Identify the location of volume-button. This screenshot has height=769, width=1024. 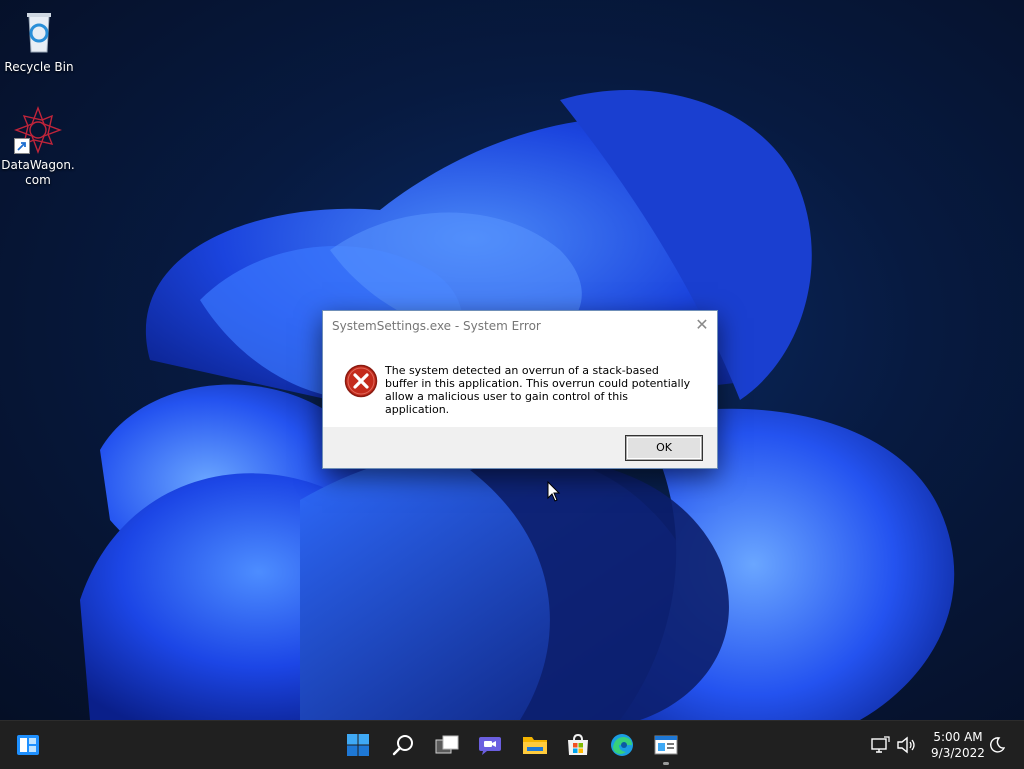
(906, 745).